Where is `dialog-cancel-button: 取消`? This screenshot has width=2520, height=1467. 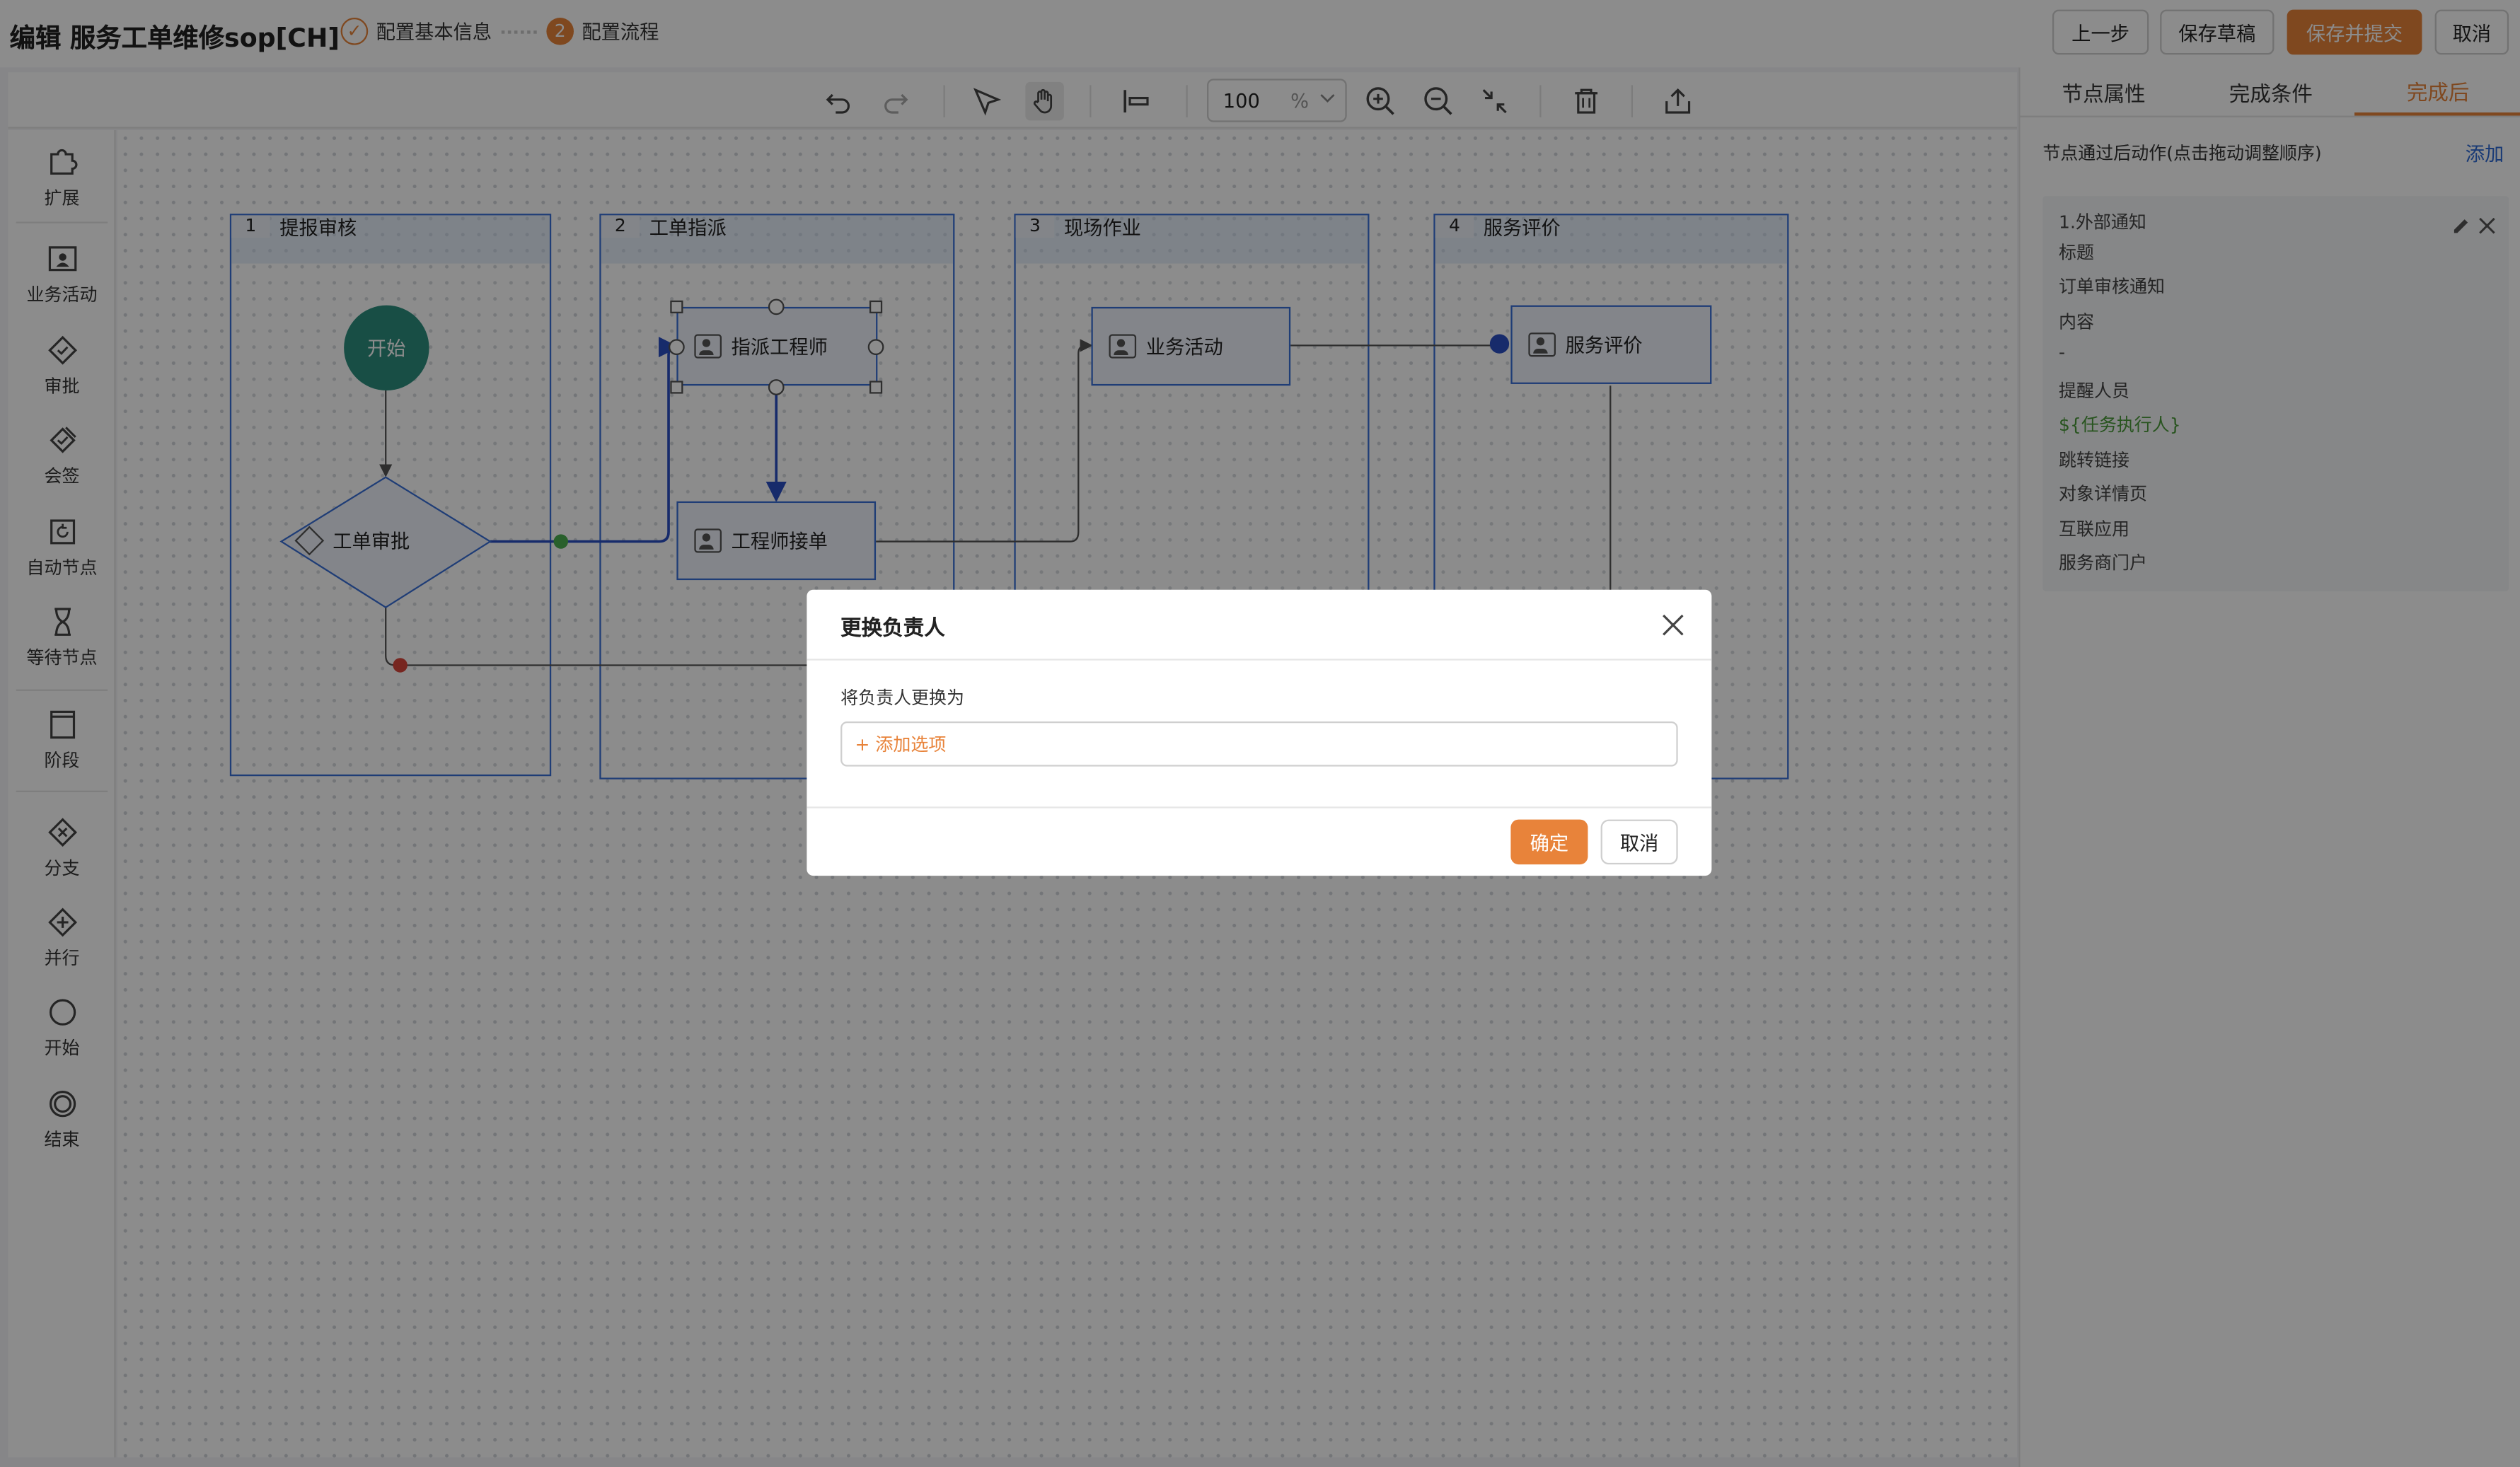
dialog-cancel-button: 取消 is located at coordinates (1639, 842).